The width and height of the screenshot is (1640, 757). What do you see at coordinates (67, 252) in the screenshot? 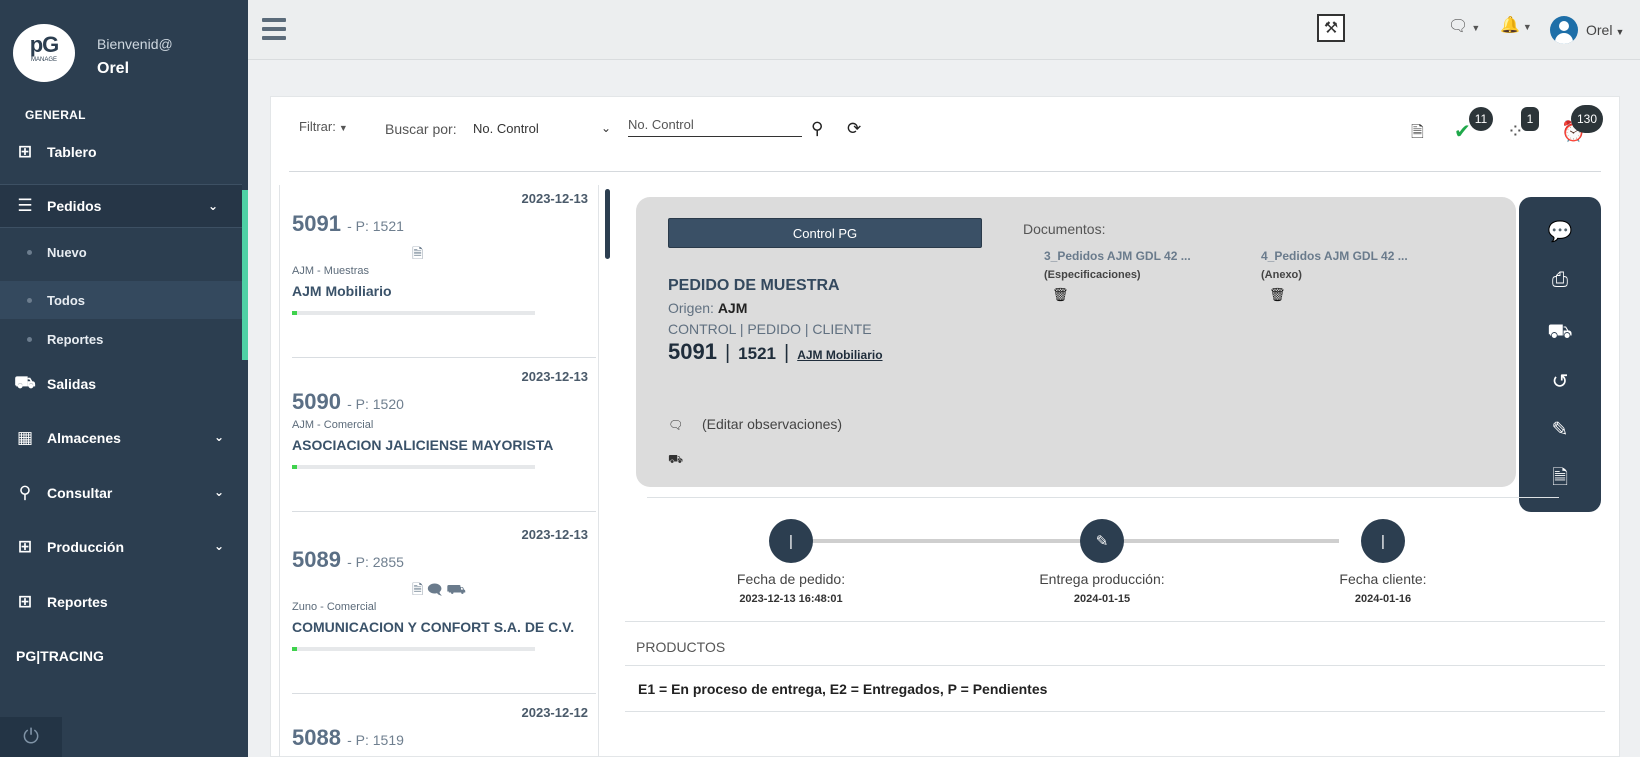
I see `sidebar-subitem-label: Nuevo` at bounding box center [67, 252].